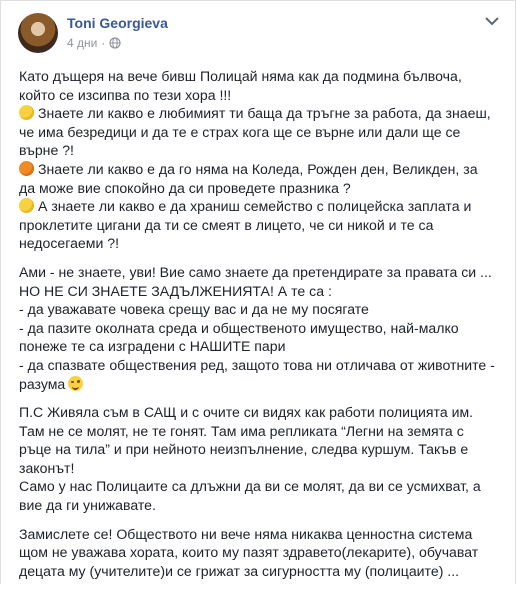  What do you see at coordinates (117, 23) in the screenshot?
I see `author-name: Toni Georgieva` at bounding box center [117, 23].